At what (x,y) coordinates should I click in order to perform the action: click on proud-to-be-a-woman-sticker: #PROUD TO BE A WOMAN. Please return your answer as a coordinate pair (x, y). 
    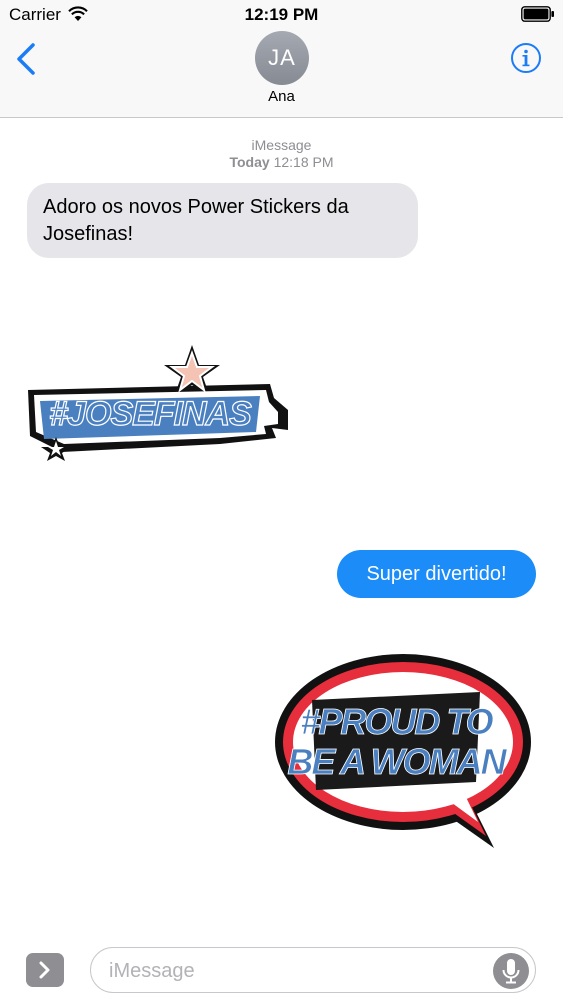
    Looking at the image, I should click on (403, 750).